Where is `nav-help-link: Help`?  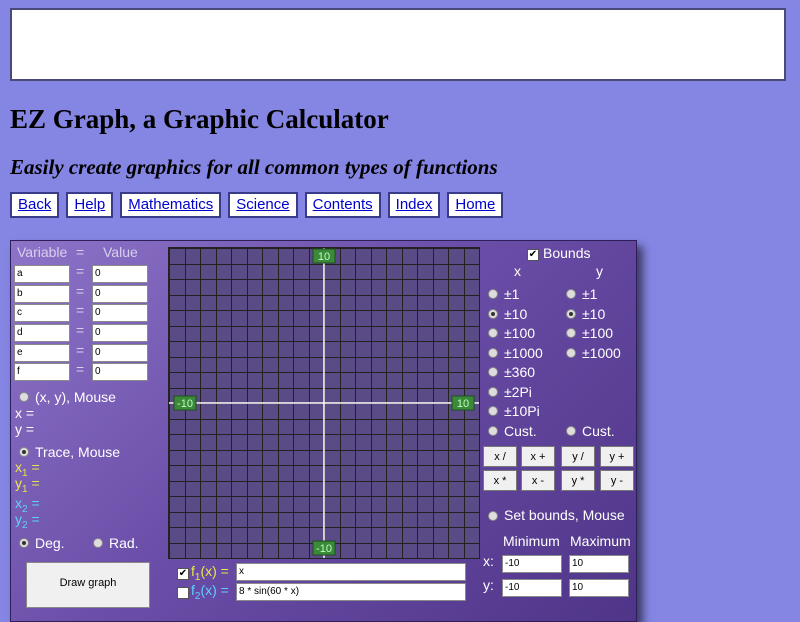
nav-help-link: Help is located at coordinates (90, 205).